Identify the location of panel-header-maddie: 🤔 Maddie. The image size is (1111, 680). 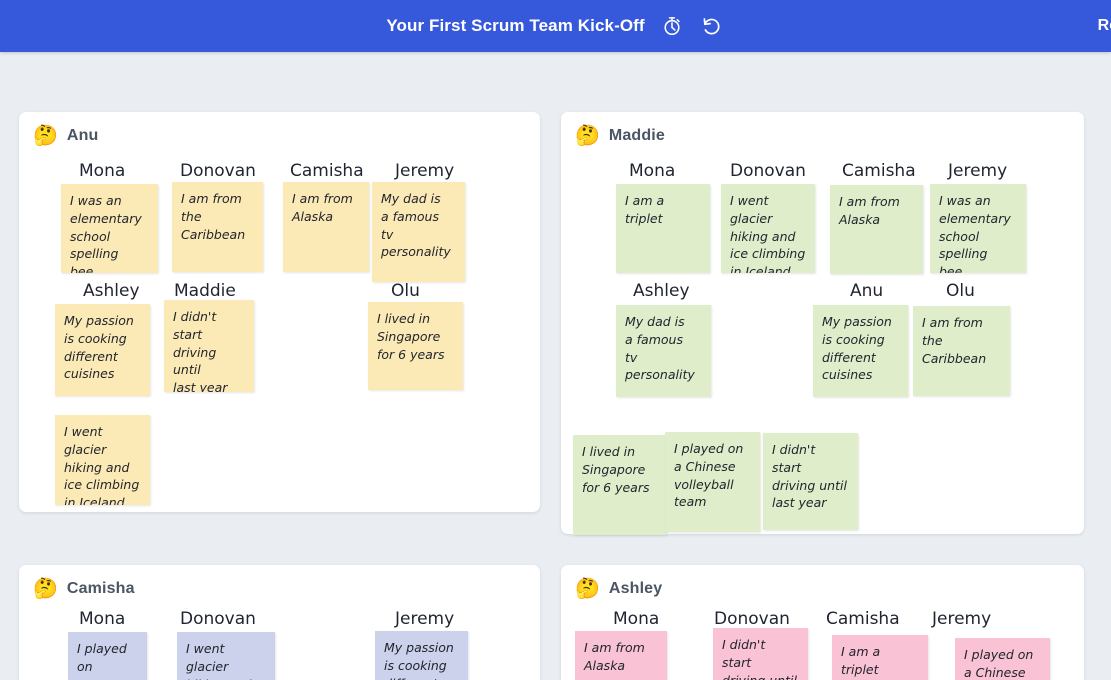
(822, 130).